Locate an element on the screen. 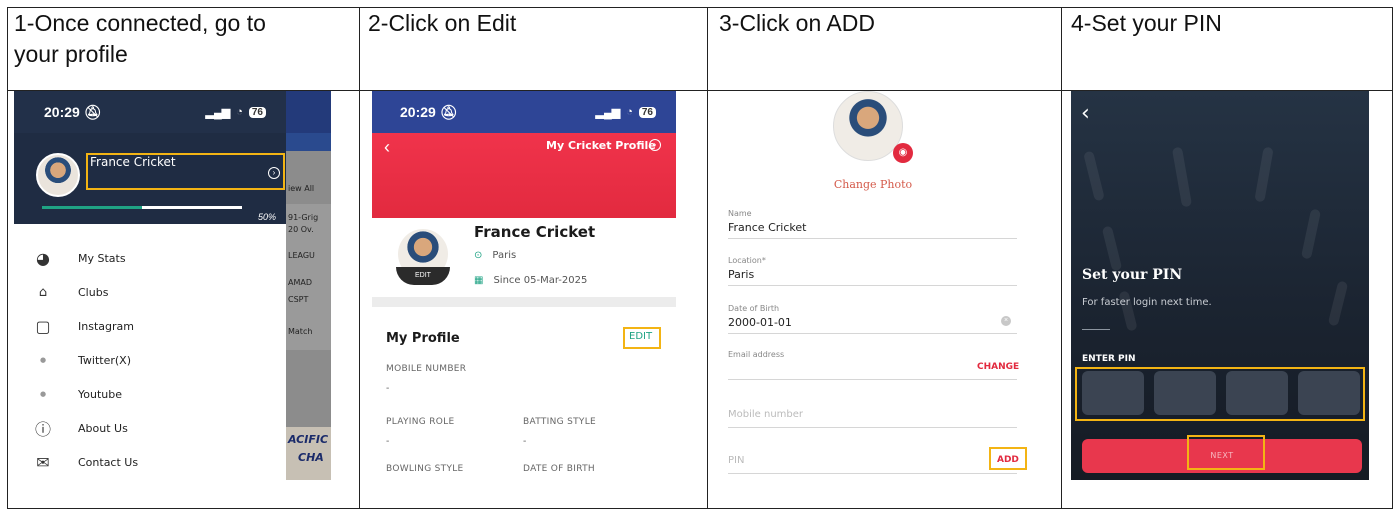 The height and width of the screenshot is (510, 1395). profile-progress-bar is located at coordinates (142, 207).